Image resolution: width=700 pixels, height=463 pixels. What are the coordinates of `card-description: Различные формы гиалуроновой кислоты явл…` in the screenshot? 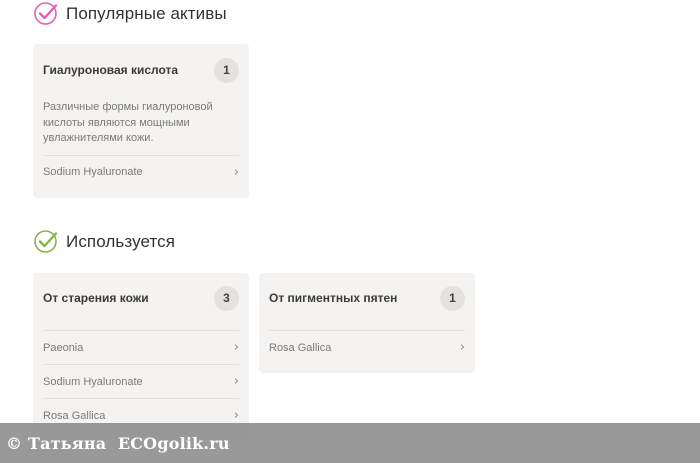 It's located at (141, 128).